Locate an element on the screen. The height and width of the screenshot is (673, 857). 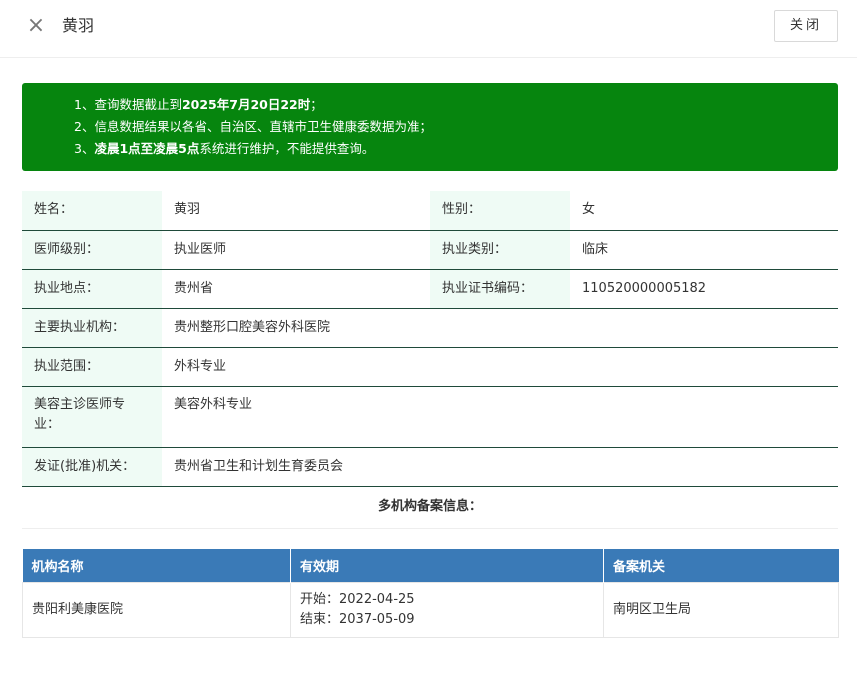
info-row-cosmetic: 美容主诊医师专业： 美容外科专业 is located at coordinates (430, 417).